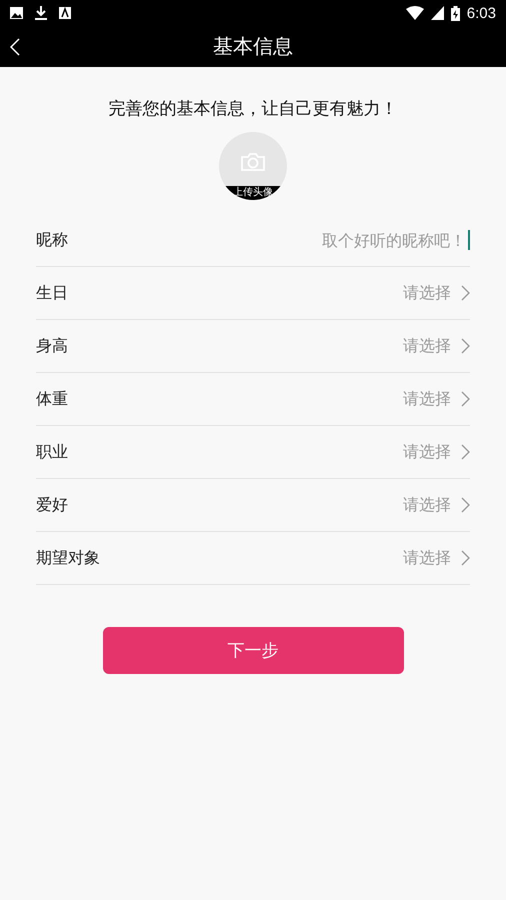 This screenshot has height=900, width=506. Describe the element at coordinates (68, 558) in the screenshot. I see `field-label: 期望对象` at that location.